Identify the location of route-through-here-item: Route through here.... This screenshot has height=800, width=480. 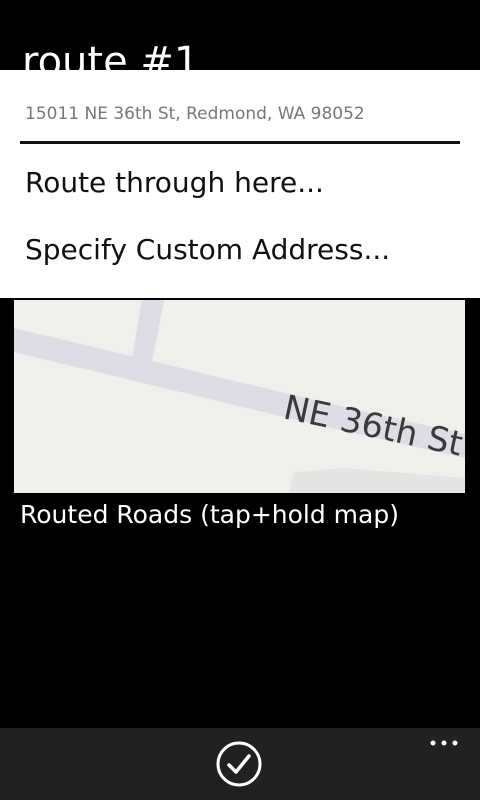
(174, 182).